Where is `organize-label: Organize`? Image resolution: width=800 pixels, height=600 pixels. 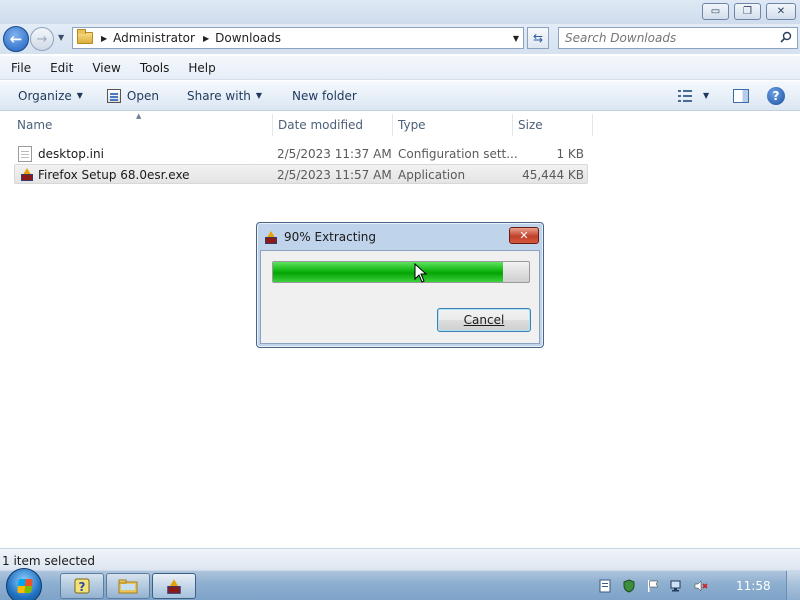
organize-label: Organize is located at coordinates (45, 95).